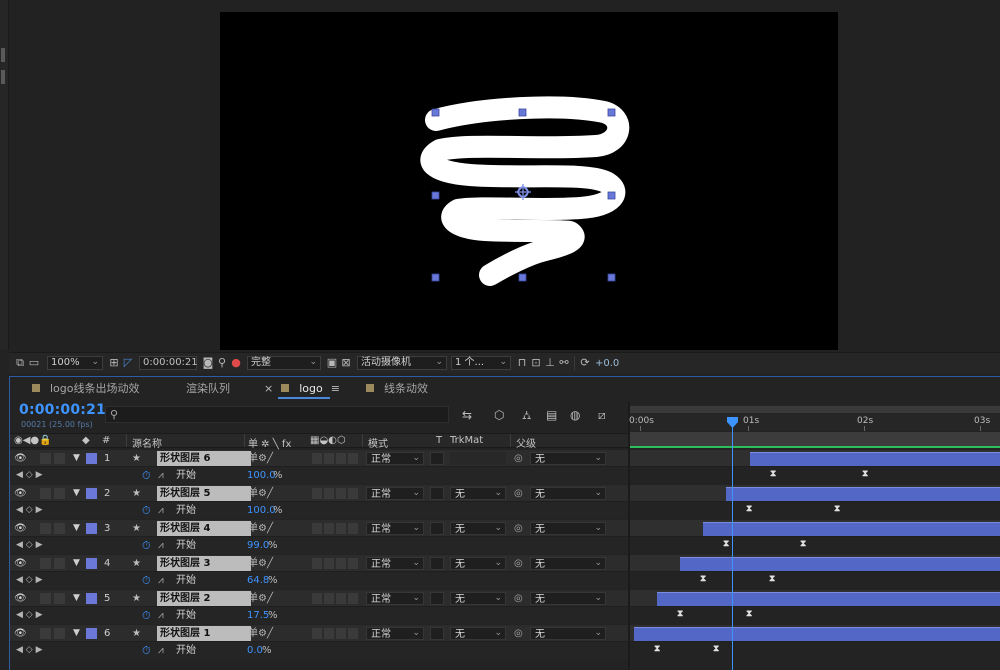  Describe the element at coordinates (319, 633) in the screenshot. I see `layer-row-6: 👁 ▼ 6 ★ 形状图层 1 单⚙╱ 正常 ⌄ 无 ⌄ ◎ 无 ⌄` at that location.